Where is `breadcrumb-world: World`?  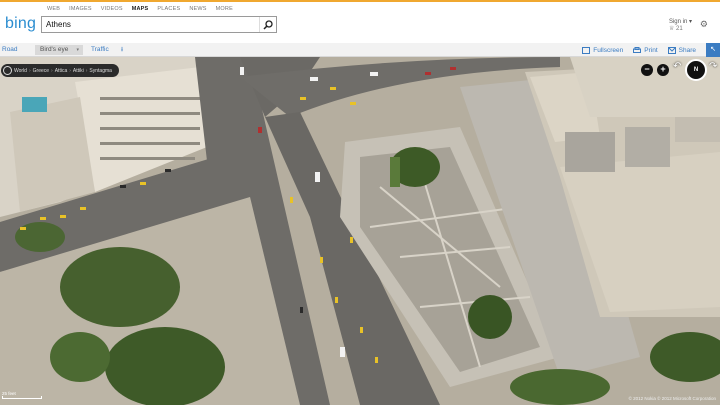
breadcrumb-world: World is located at coordinates (20, 71).